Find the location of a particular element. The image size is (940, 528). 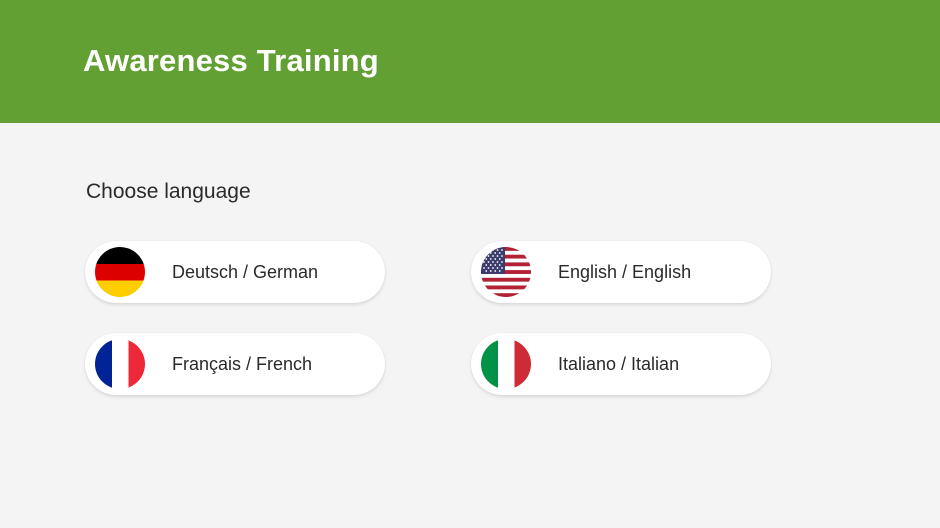

language-label: Deutsch / German is located at coordinates (245, 272).